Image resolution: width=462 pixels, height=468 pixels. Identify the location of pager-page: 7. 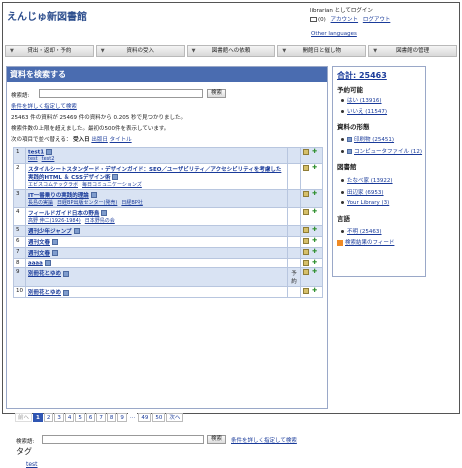
(101, 417).